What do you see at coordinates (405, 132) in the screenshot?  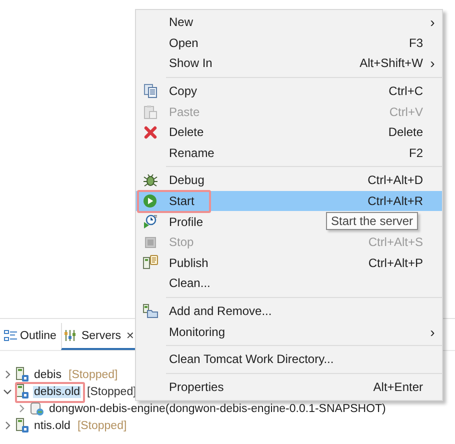 I see `shortcut-text: Delete` at bounding box center [405, 132].